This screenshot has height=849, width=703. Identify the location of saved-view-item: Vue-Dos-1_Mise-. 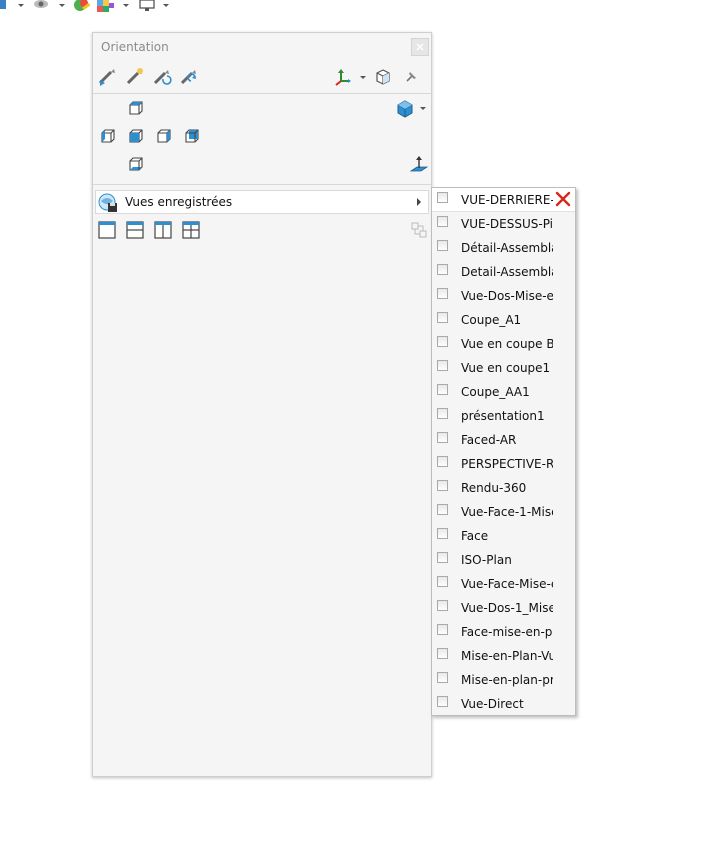
(503, 608).